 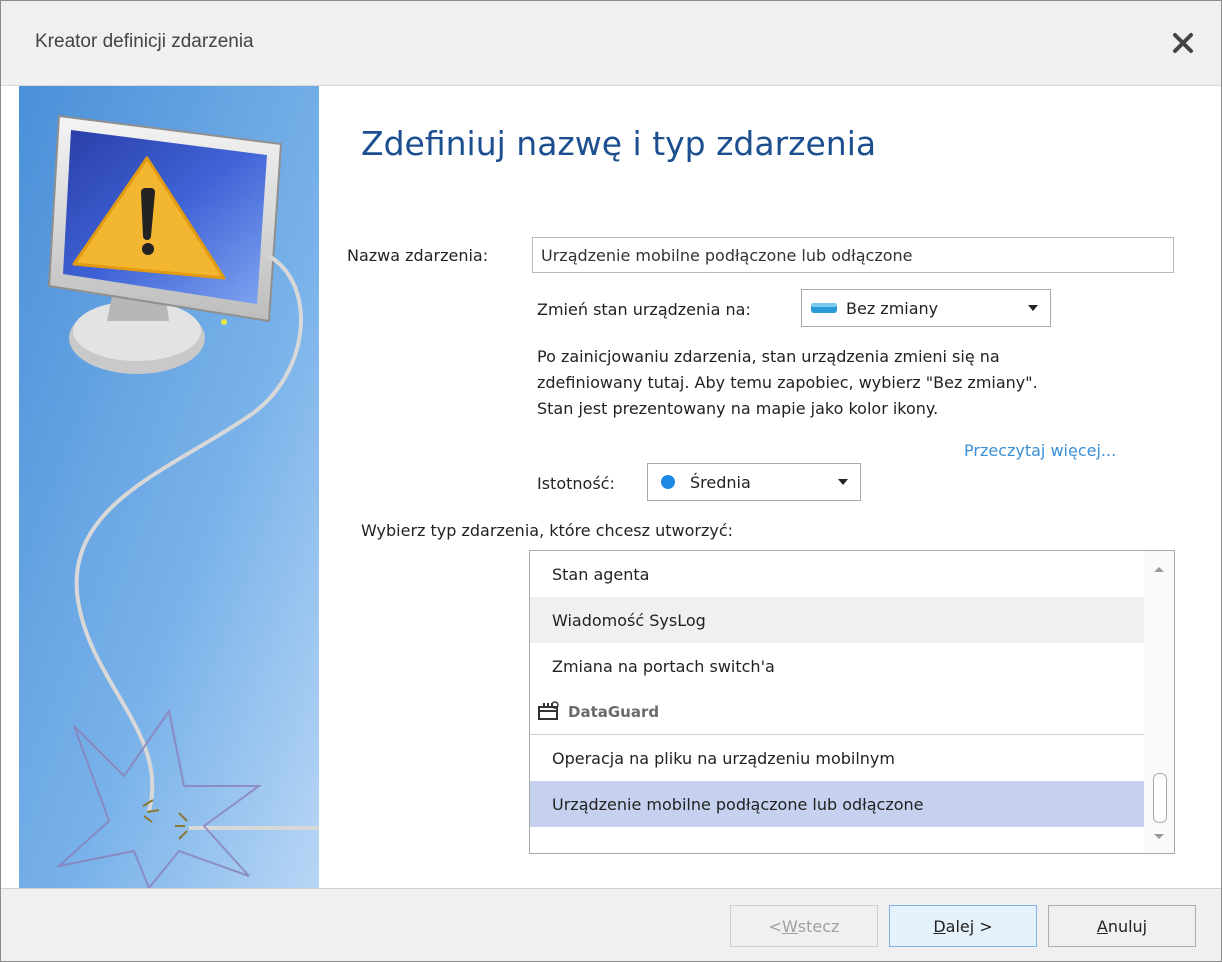 I want to click on list-item: Stan agenta, so click(x=837, y=574).